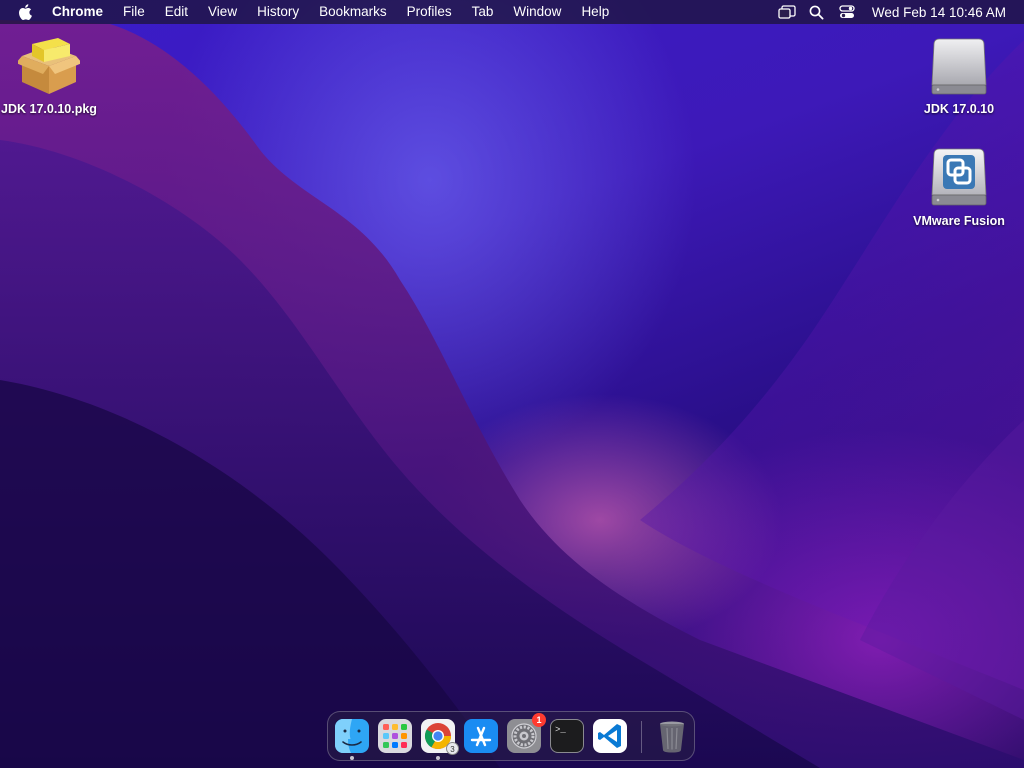  What do you see at coordinates (847, 12) in the screenshot?
I see `control-center-icon` at bounding box center [847, 12].